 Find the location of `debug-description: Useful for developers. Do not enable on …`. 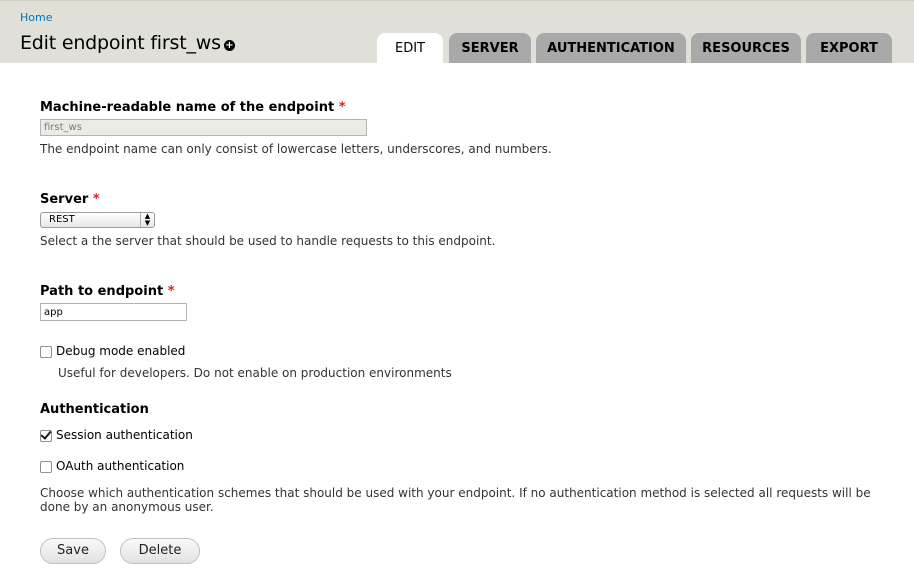

debug-description: Useful for developers. Do not enable on … is located at coordinates (255, 373).